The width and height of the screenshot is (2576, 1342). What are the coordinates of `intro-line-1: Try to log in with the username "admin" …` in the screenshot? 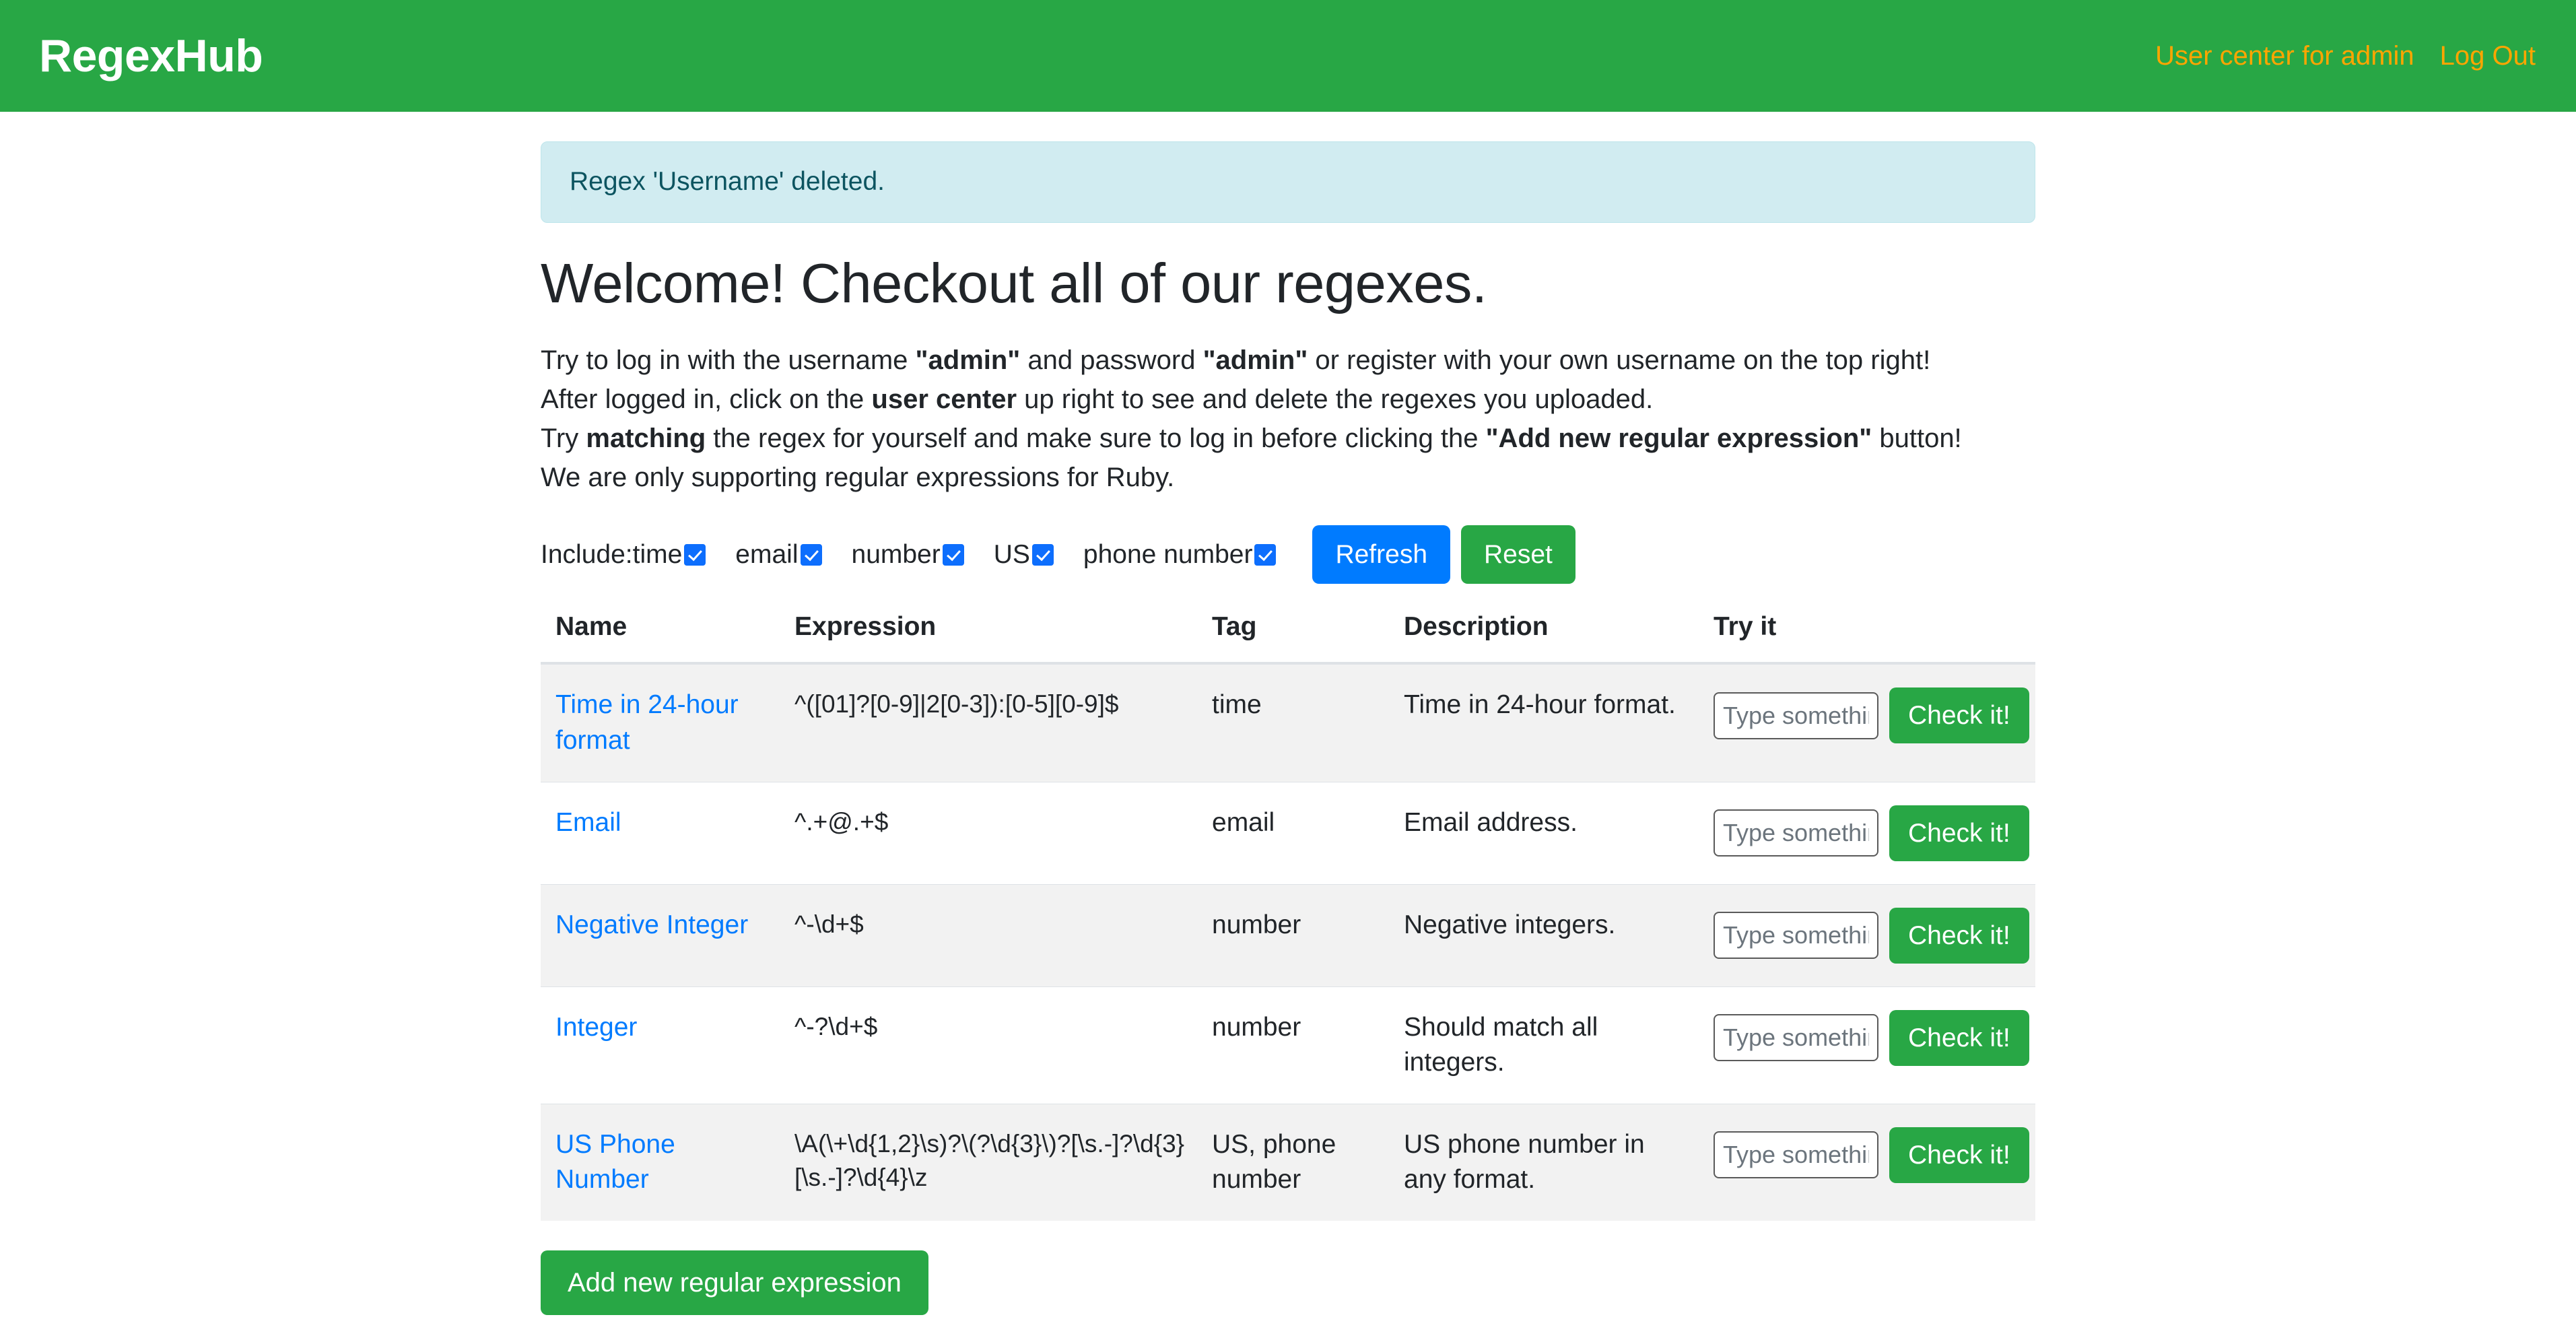 It's located at (1288, 360).